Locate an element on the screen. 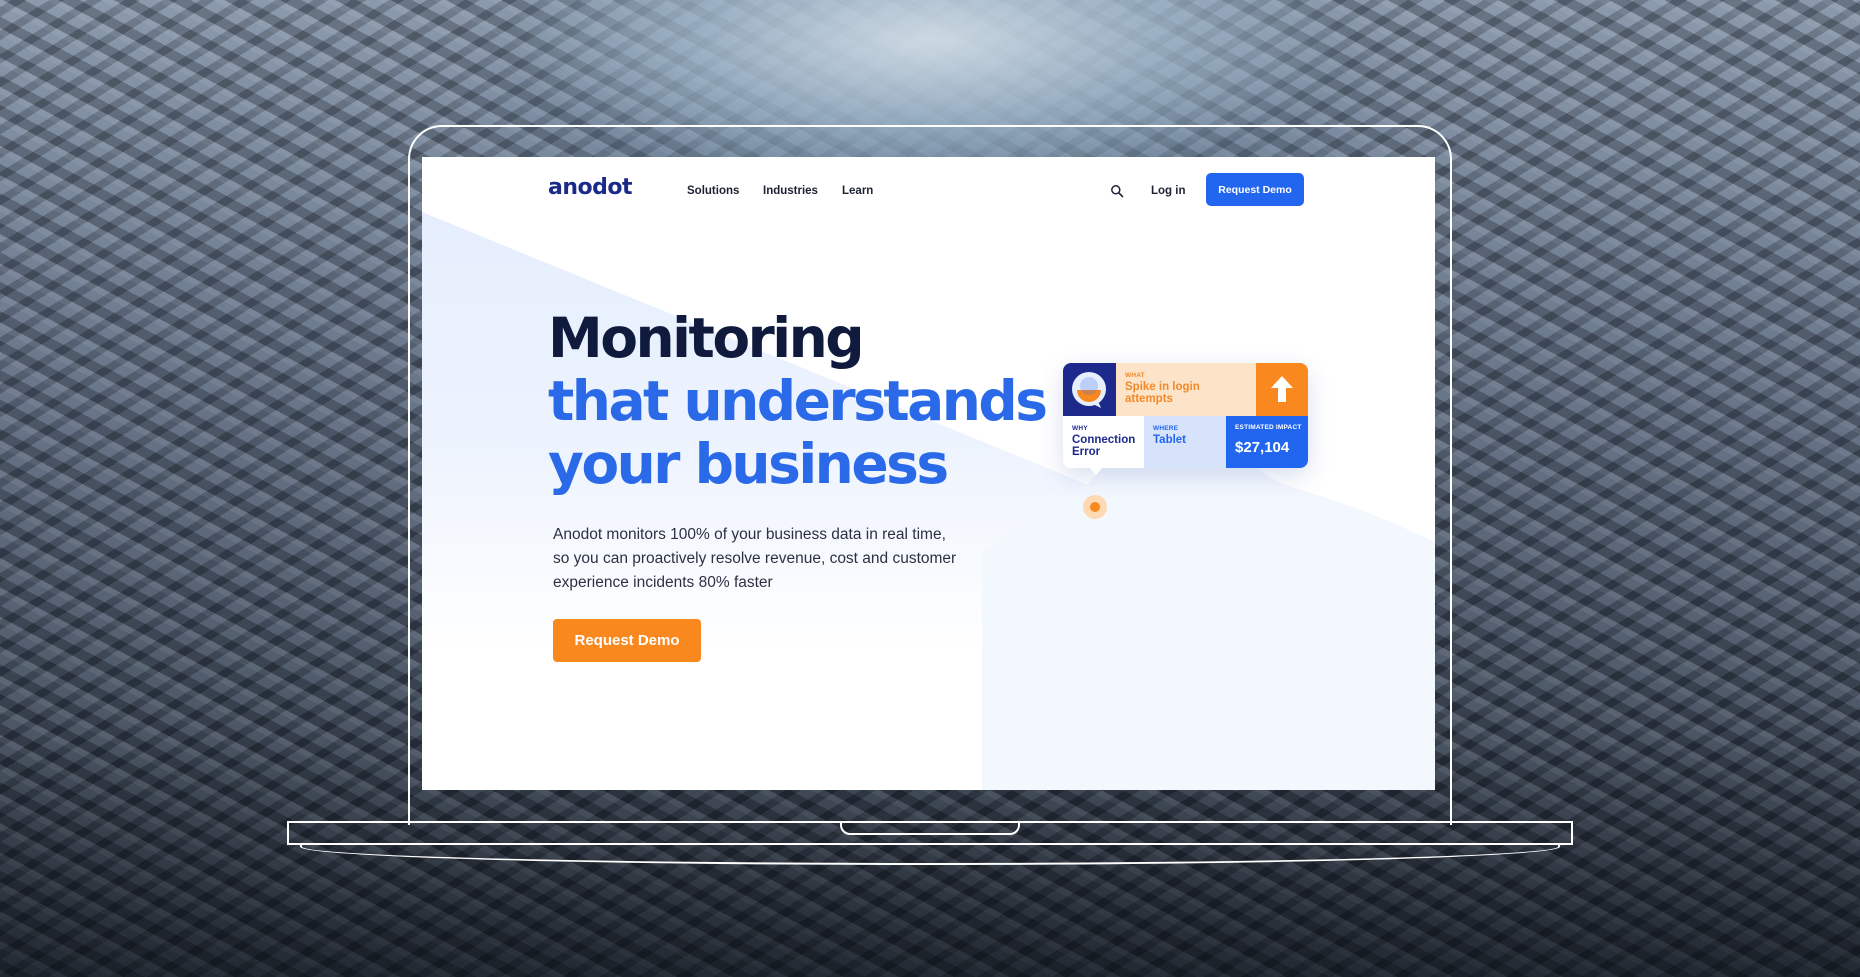 The width and height of the screenshot is (1860, 977). search-icon is located at coordinates (1117, 191).